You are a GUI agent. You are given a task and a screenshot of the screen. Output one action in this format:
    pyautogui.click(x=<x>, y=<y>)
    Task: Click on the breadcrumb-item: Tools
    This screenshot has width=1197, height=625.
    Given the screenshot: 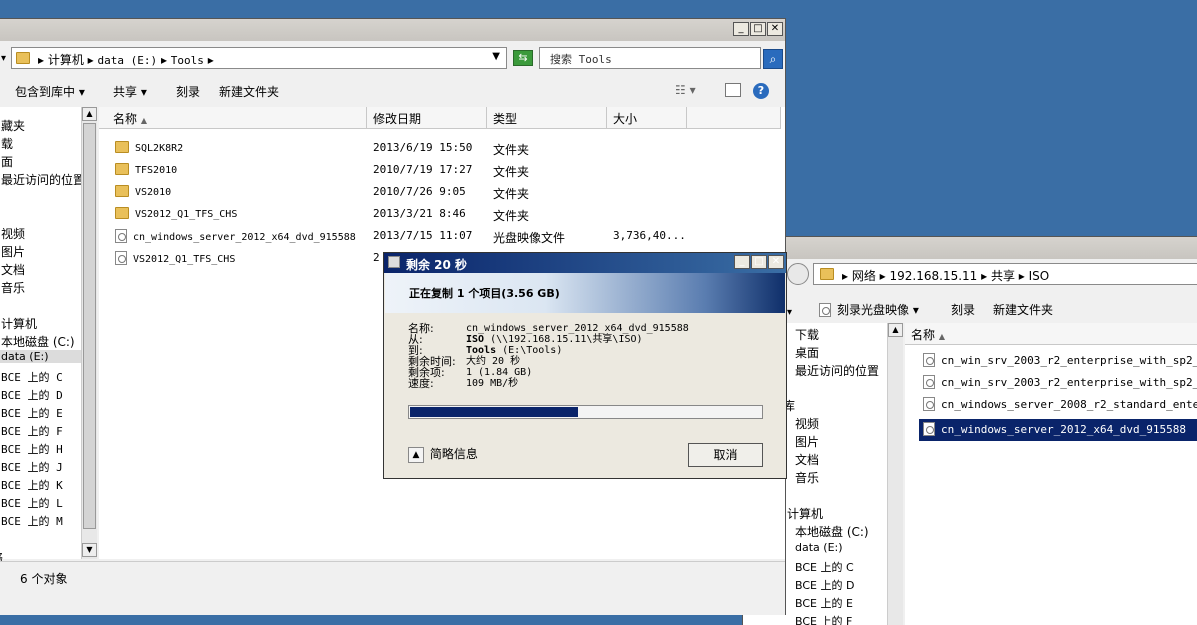 What is the action you would take?
    pyautogui.click(x=187, y=60)
    